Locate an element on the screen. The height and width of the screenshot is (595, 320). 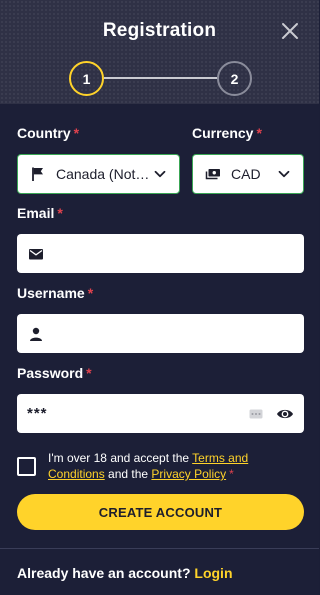
close-button is located at coordinates (290, 31).